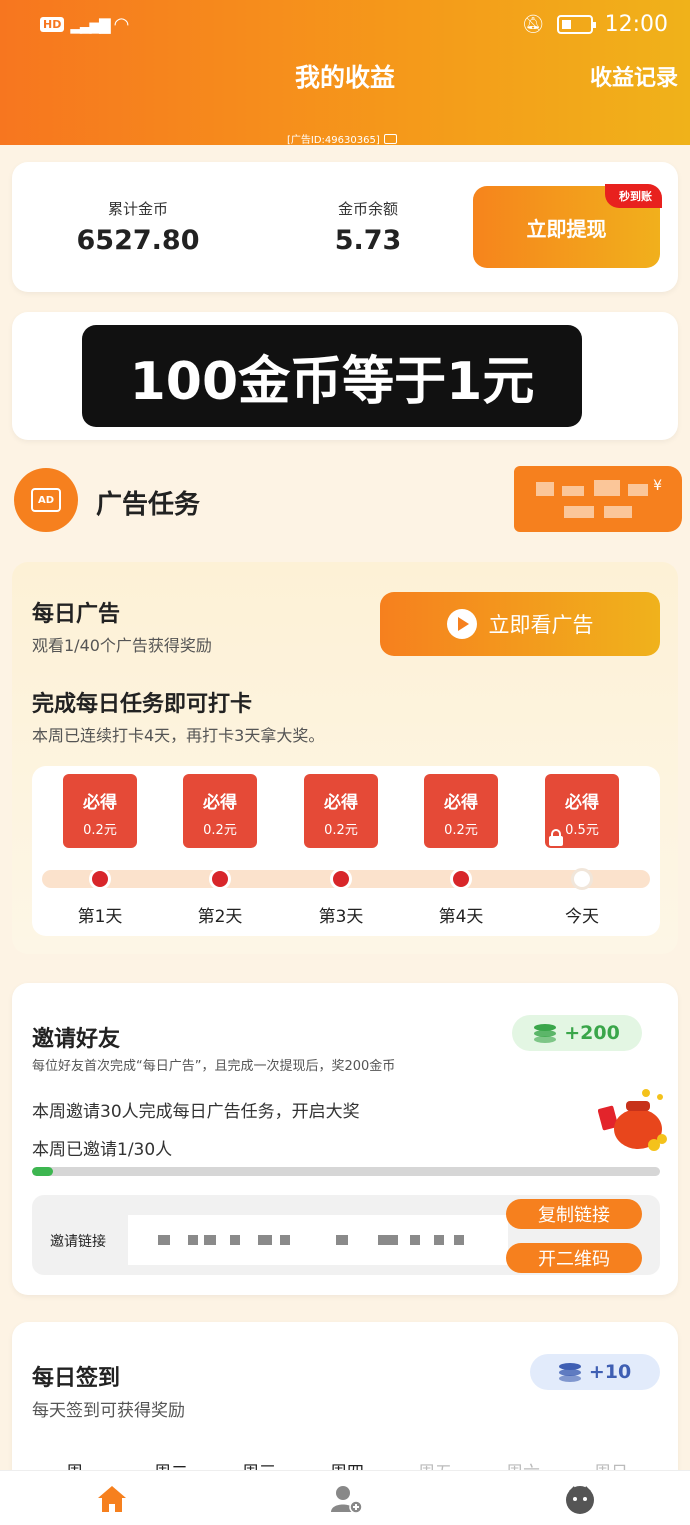 The height and width of the screenshot is (1525, 690). I want to click on day-label: 第1天, so click(100, 917).